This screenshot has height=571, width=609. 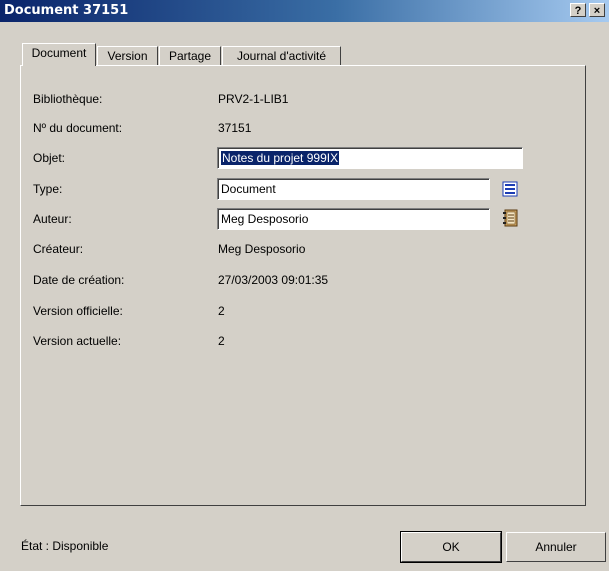 I want to click on official-version-value: 2, so click(x=221, y=311).